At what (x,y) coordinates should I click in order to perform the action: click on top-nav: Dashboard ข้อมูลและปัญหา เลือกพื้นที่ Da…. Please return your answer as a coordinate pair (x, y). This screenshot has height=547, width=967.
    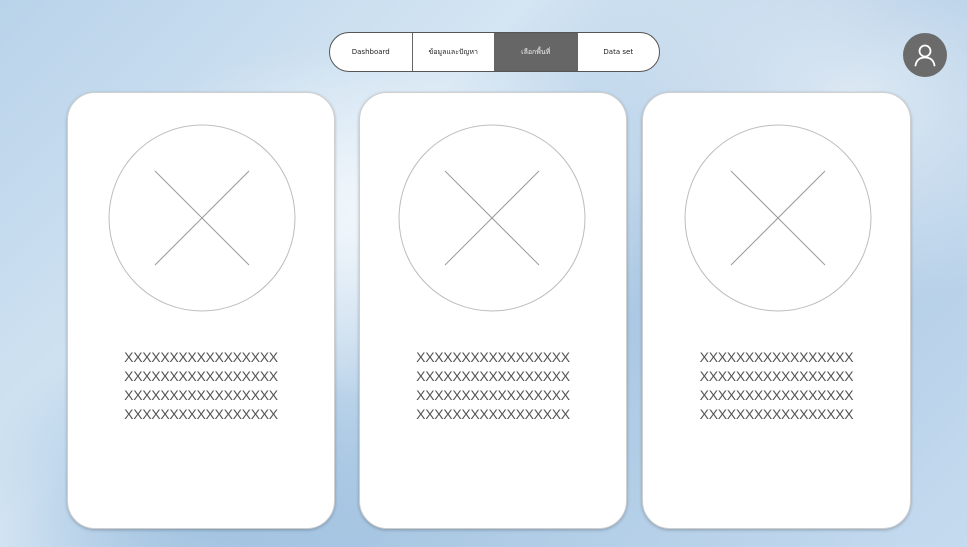
    Looking at the image, I should click on (494, 52).